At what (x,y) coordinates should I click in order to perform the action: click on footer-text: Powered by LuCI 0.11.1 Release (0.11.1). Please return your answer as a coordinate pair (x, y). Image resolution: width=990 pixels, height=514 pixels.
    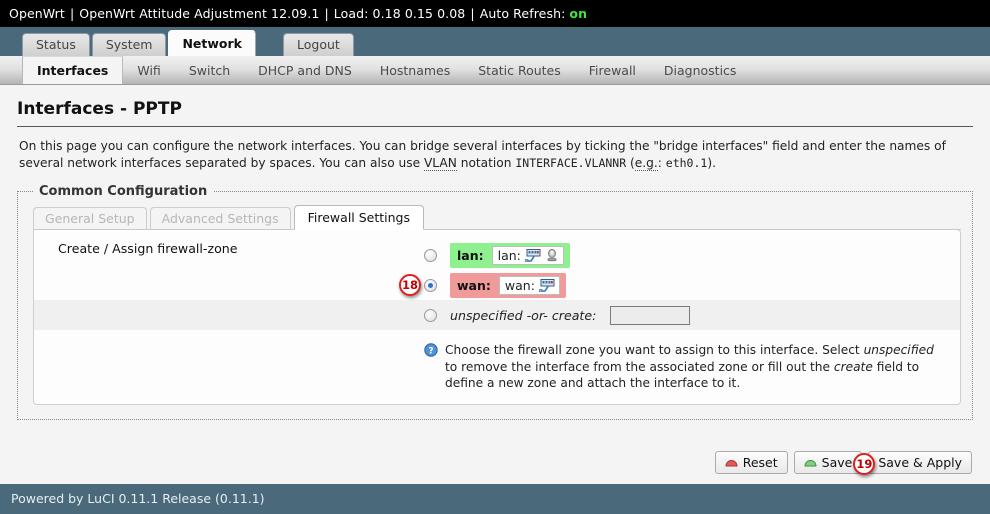
    Looking at the image, I should click on (138, 498).